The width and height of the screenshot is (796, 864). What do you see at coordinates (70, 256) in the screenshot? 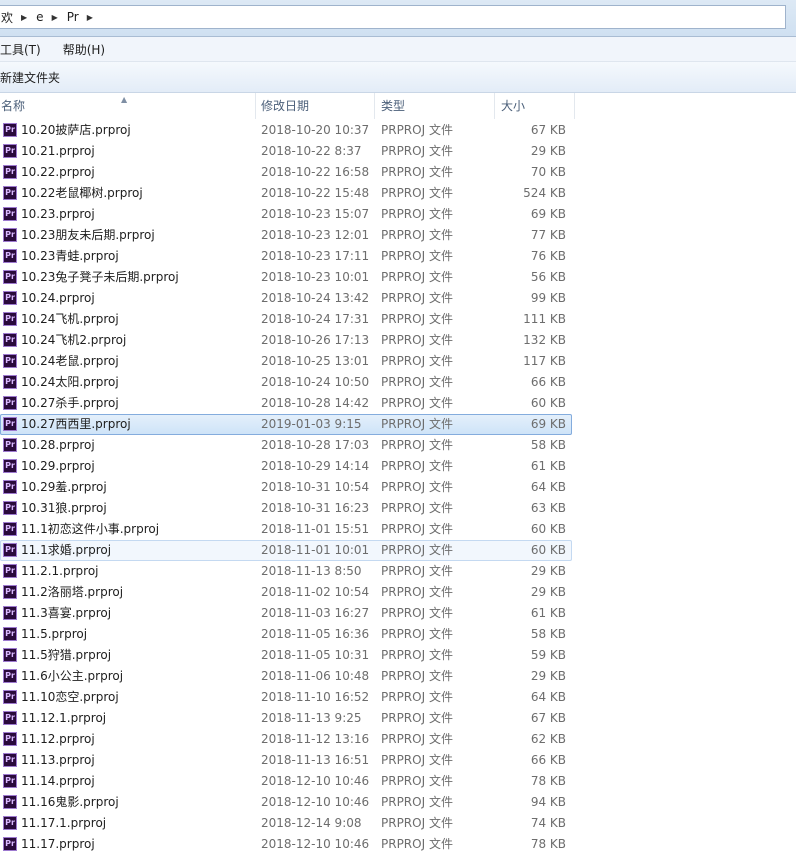
I see `file-name: 10.23青蛙.prproj` at bounding box center [70, 256].